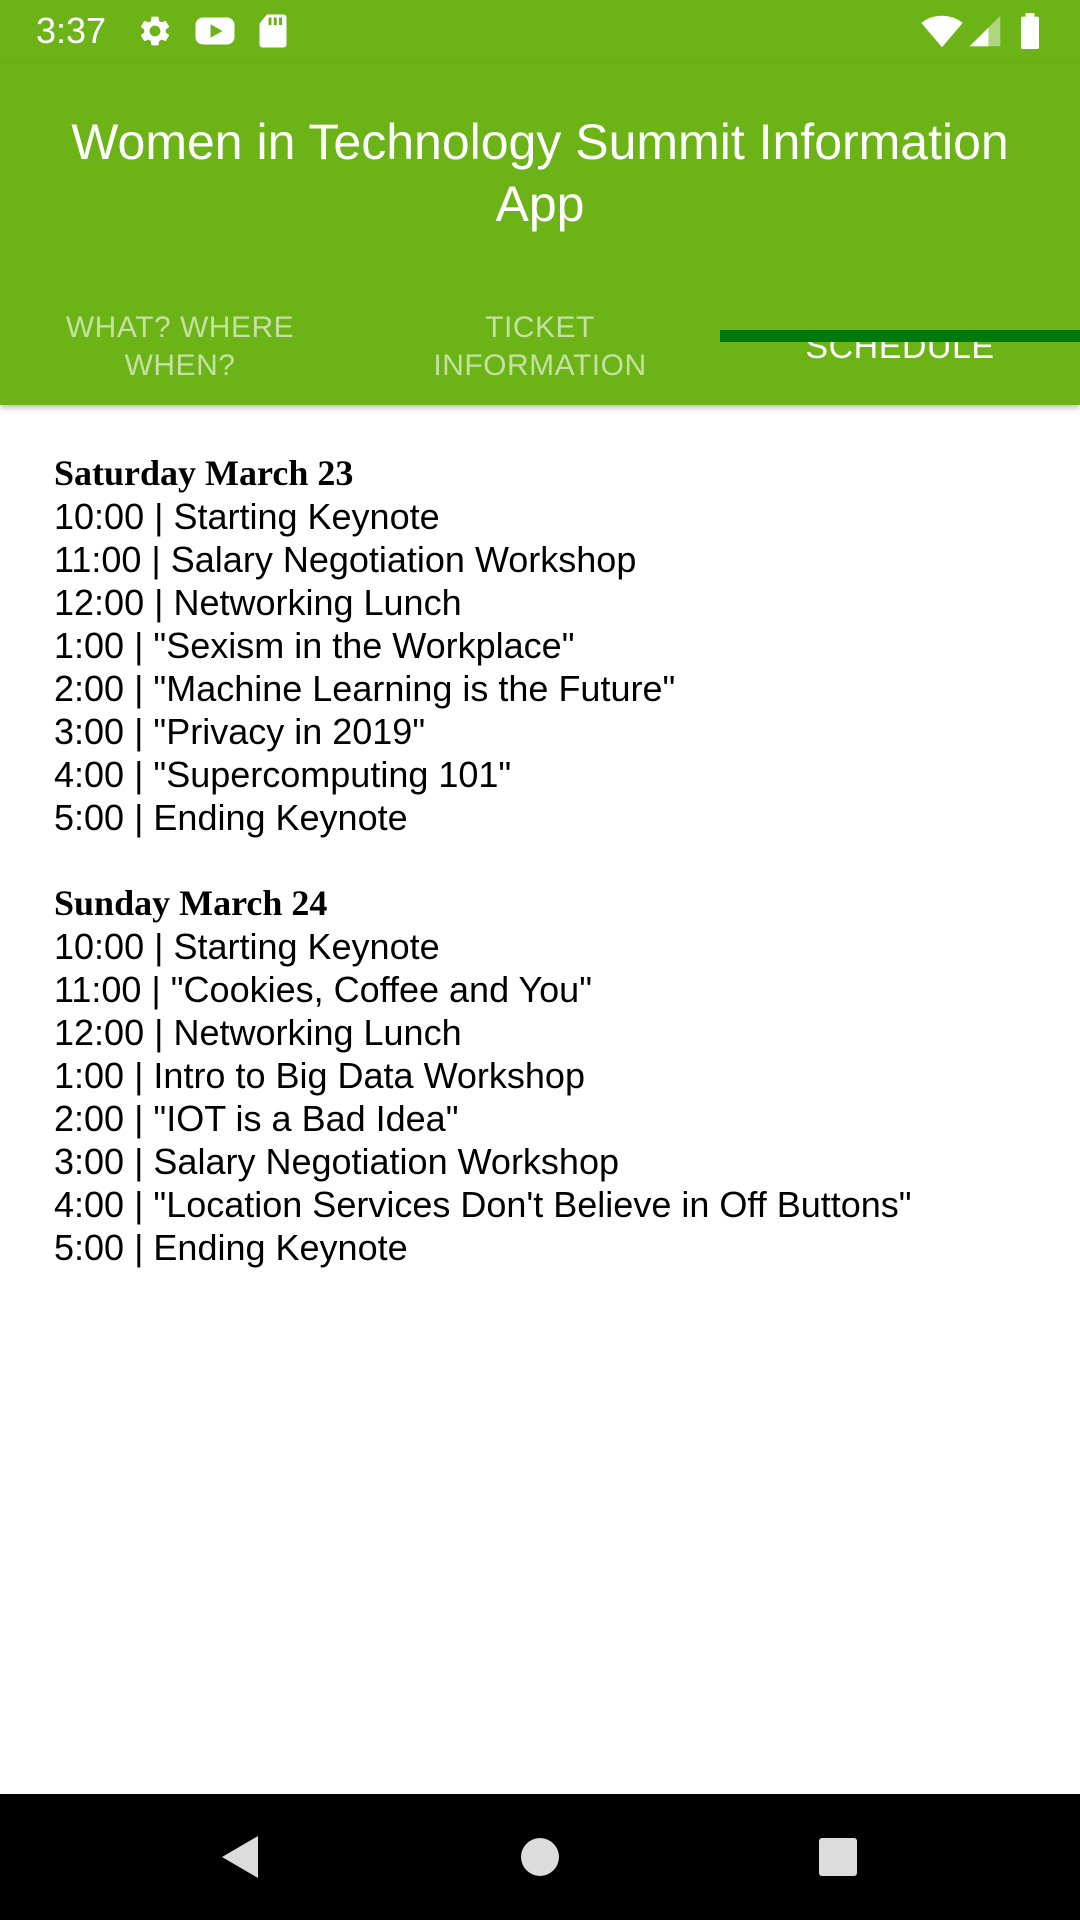  Describe the element at coordinates (314, 645) in the screenshot. I see `schedule-event: 1:00 | "Sexism in the Workplace"` at that location.